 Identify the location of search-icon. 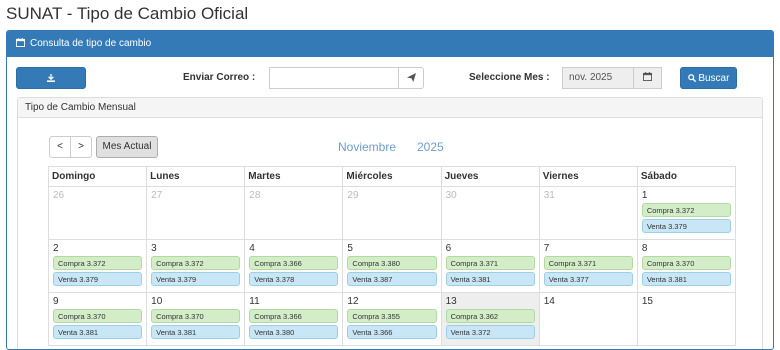
(691, 78).